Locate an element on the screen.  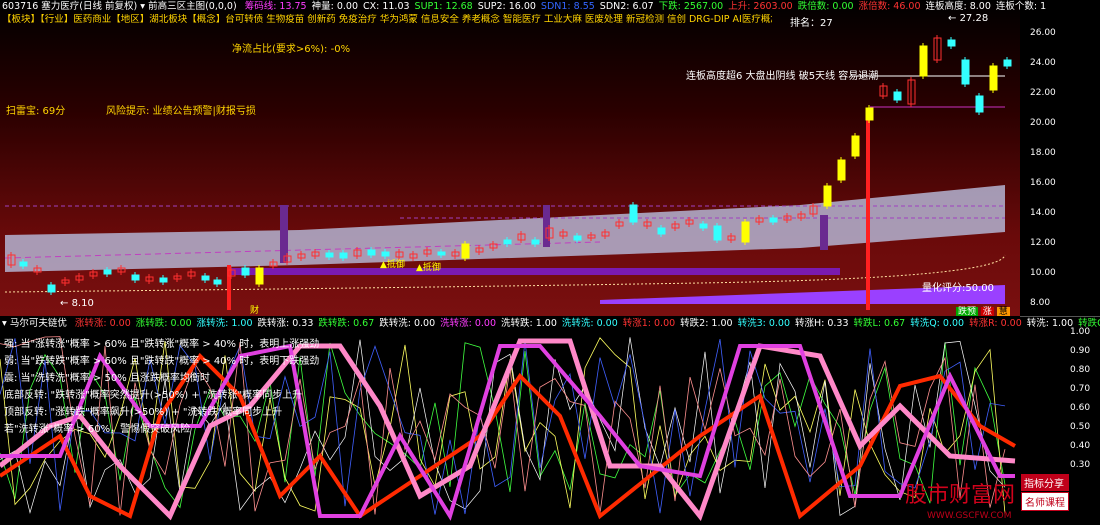
markov-value: 洗转跌: 1.00 is located at coordinates (528, 323).